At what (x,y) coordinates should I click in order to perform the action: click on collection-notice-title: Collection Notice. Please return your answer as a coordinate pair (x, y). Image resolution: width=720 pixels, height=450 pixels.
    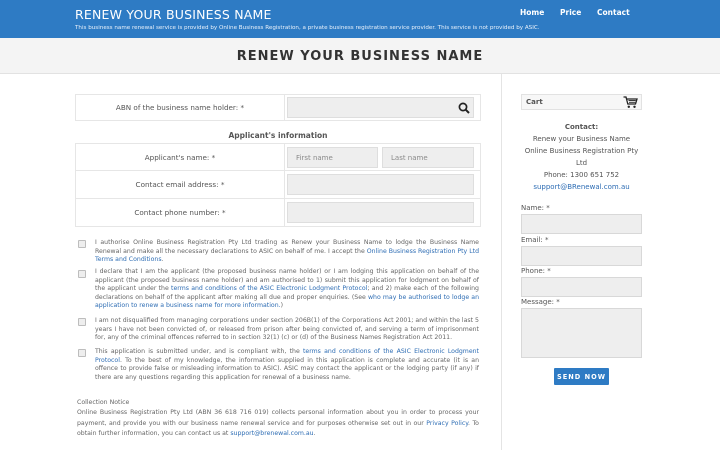
    Looking at the image, I should click on (103, 402).